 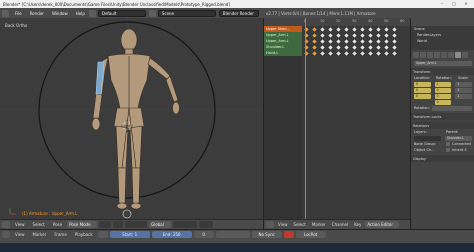 I want to click on bone-layers-grid, so click(x=427, y=138).